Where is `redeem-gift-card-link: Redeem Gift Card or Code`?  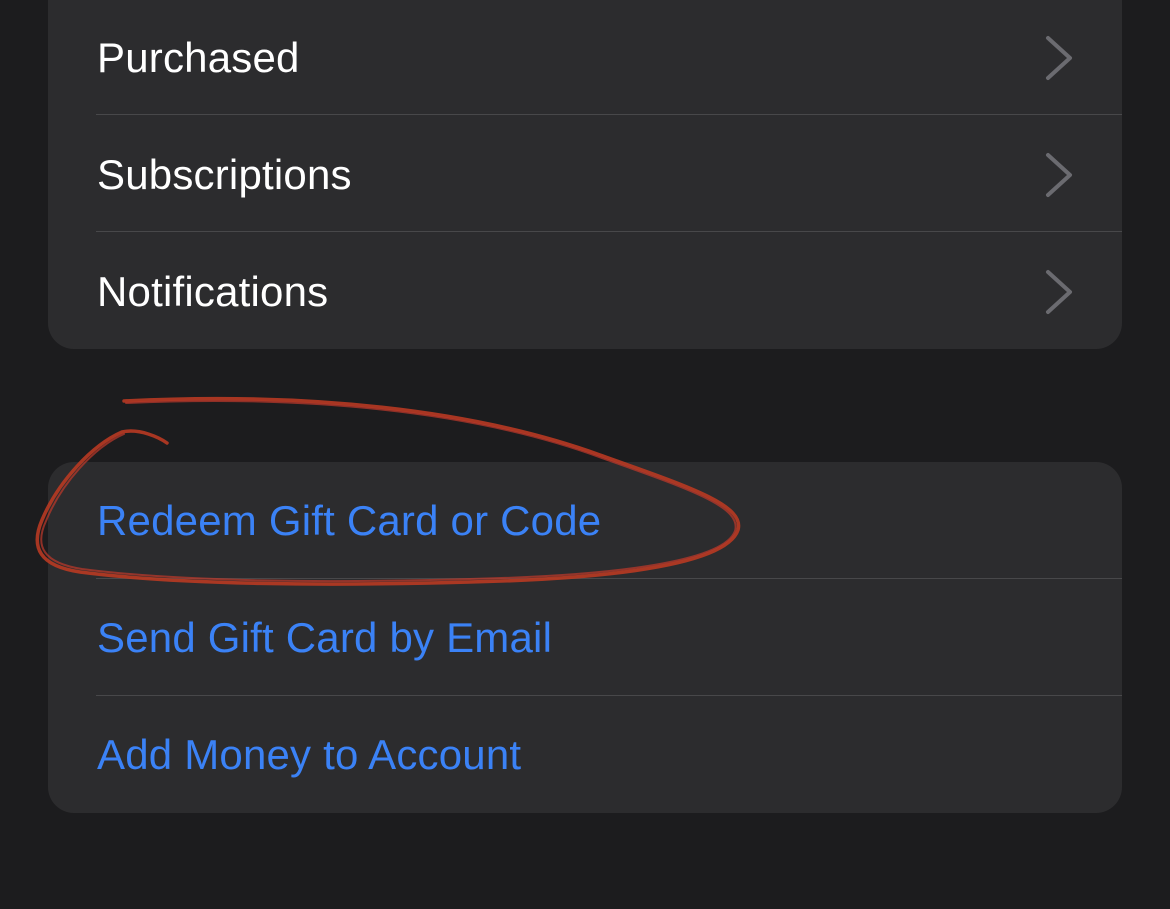 redeem-gift-card-link: Redeem Gift Card or Code is located at coordinates (349, 521).